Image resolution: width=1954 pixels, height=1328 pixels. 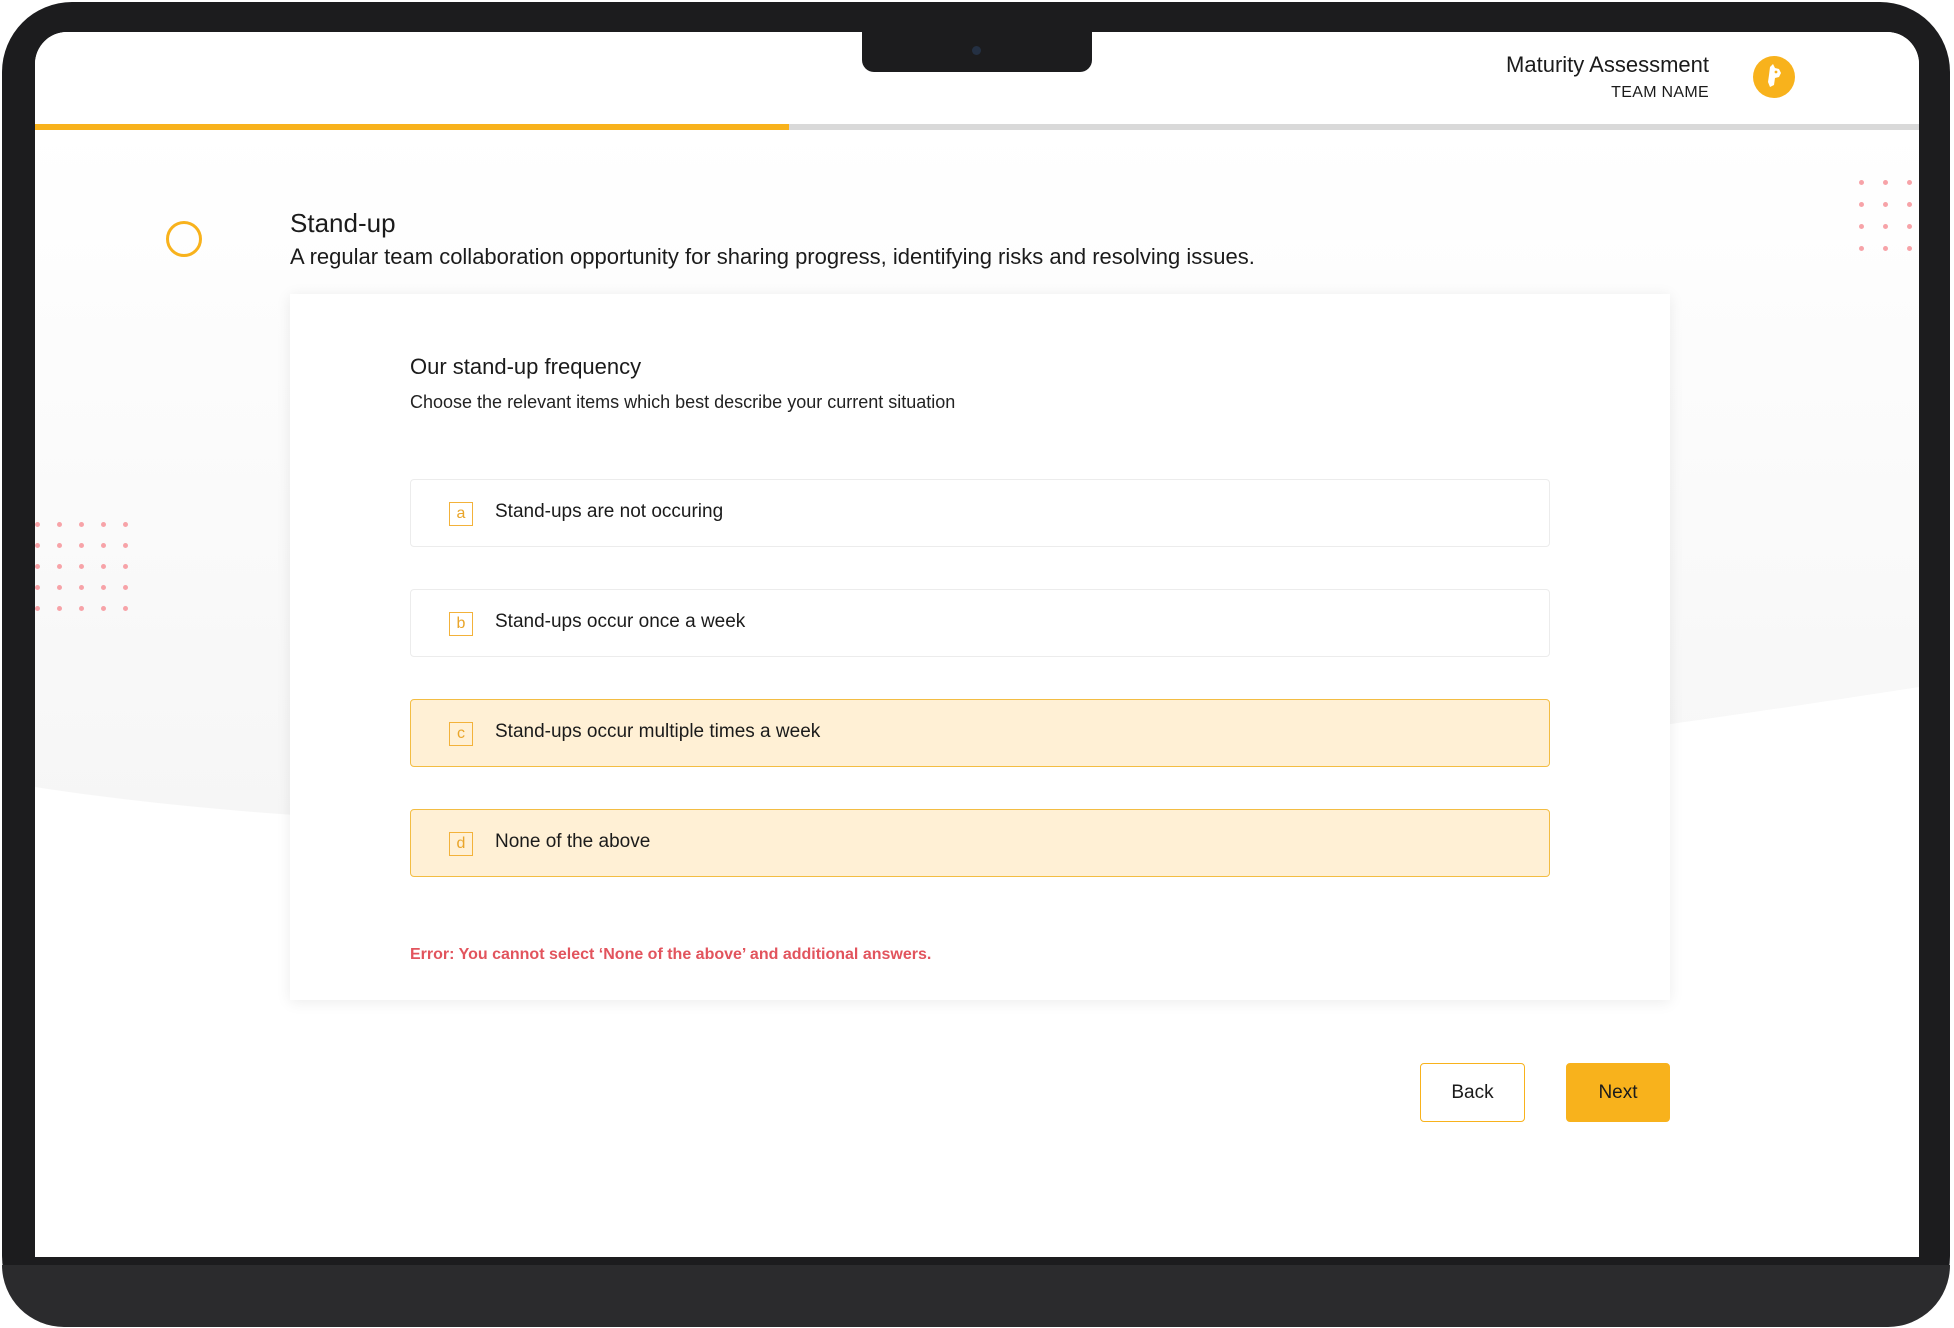 I want to click on question-title: Our stand-up frequency, so click(x=526, y=366).